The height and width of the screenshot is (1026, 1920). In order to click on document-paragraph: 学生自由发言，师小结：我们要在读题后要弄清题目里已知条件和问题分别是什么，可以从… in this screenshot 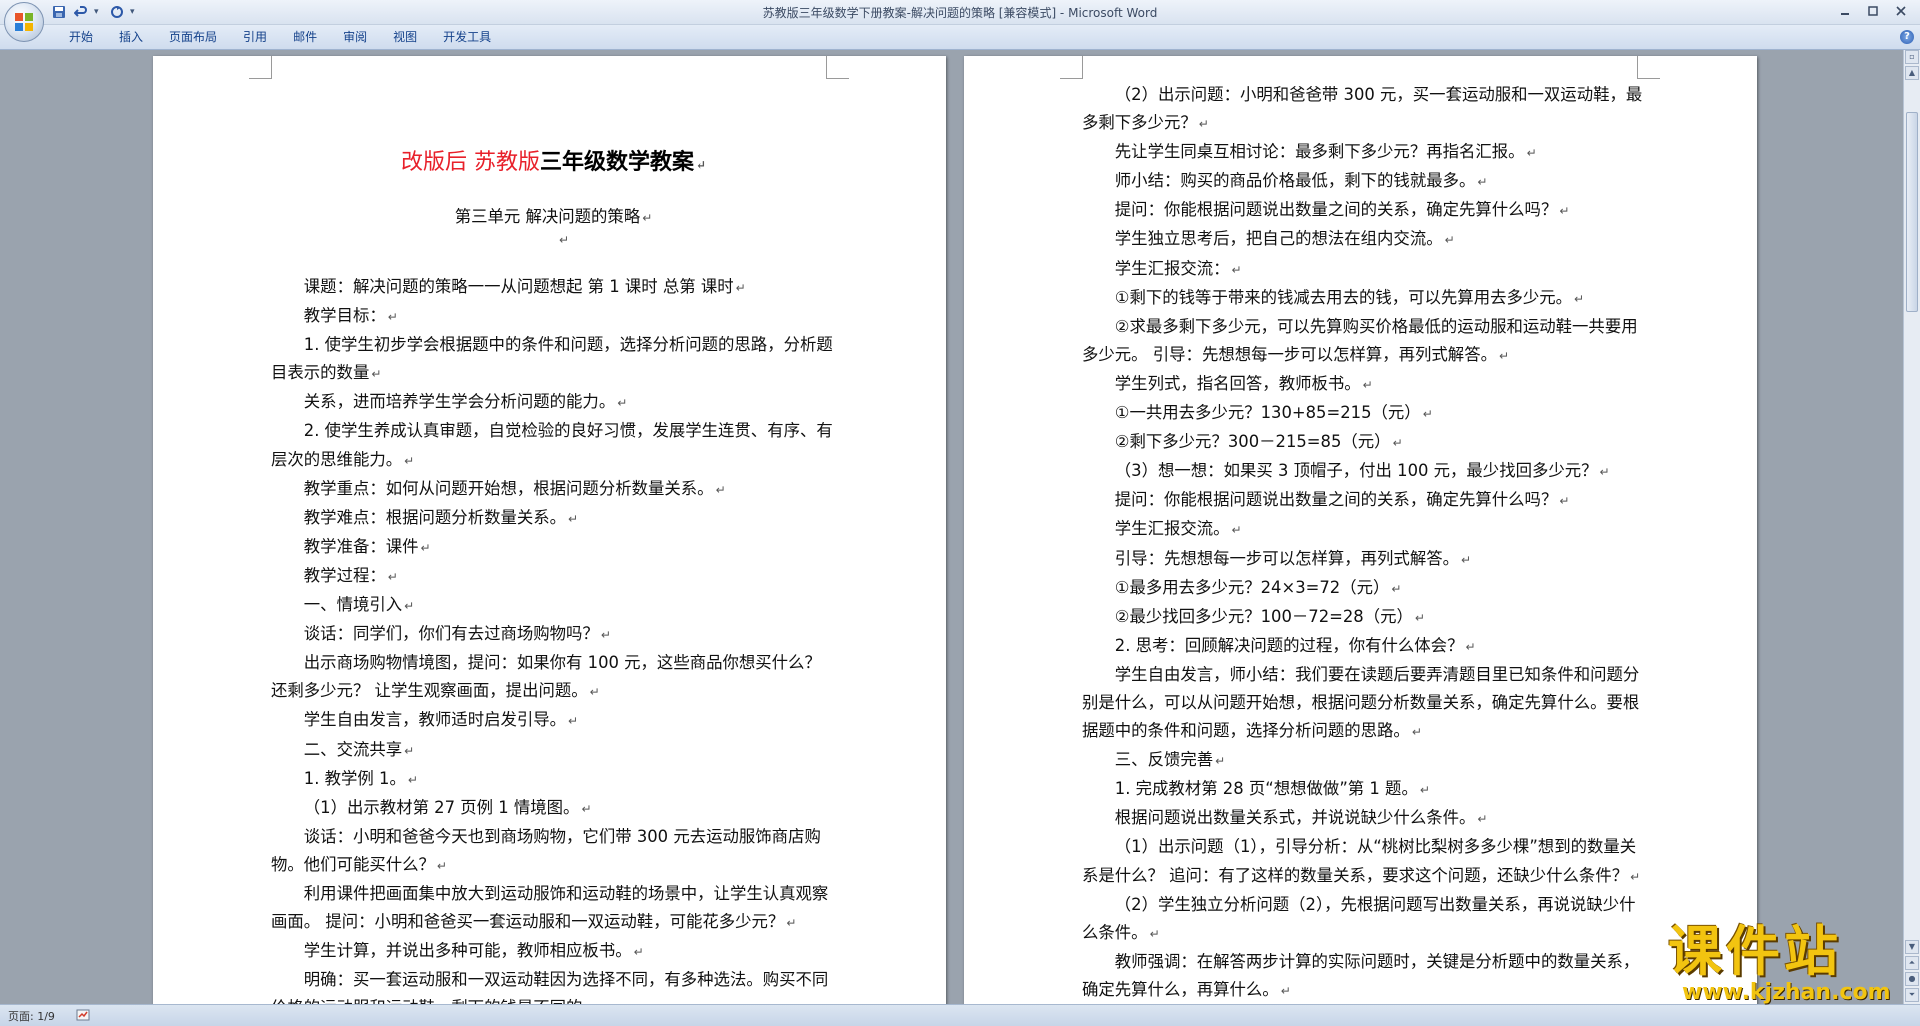, I will do `click(1364, 703)`.